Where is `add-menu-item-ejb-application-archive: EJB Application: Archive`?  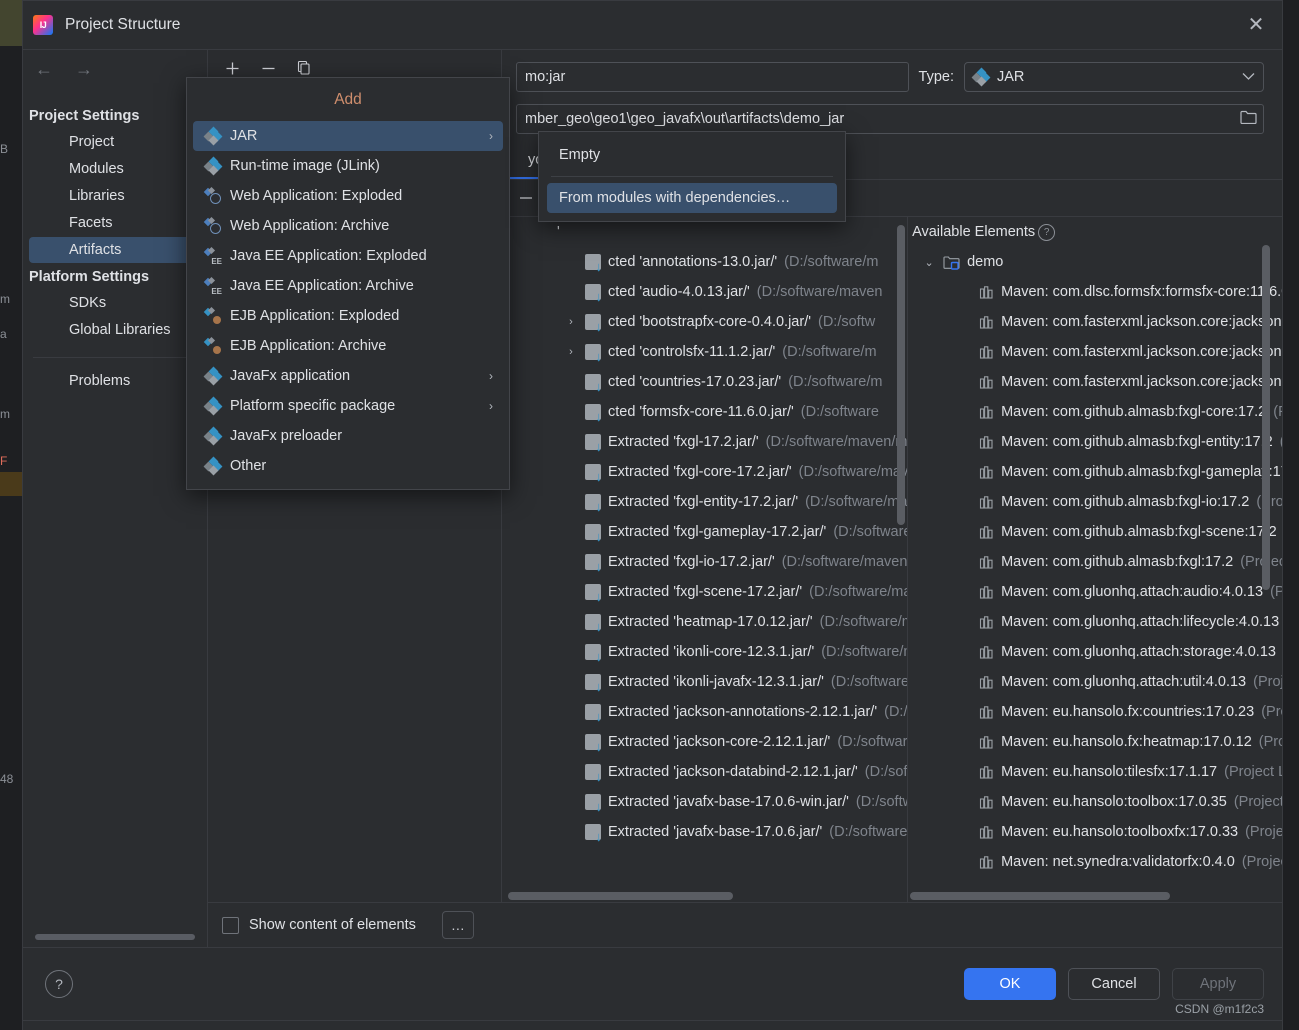
add-menu-item-ejb-application-archive: EJB Application: Archive is located at coordinates (348, 346).